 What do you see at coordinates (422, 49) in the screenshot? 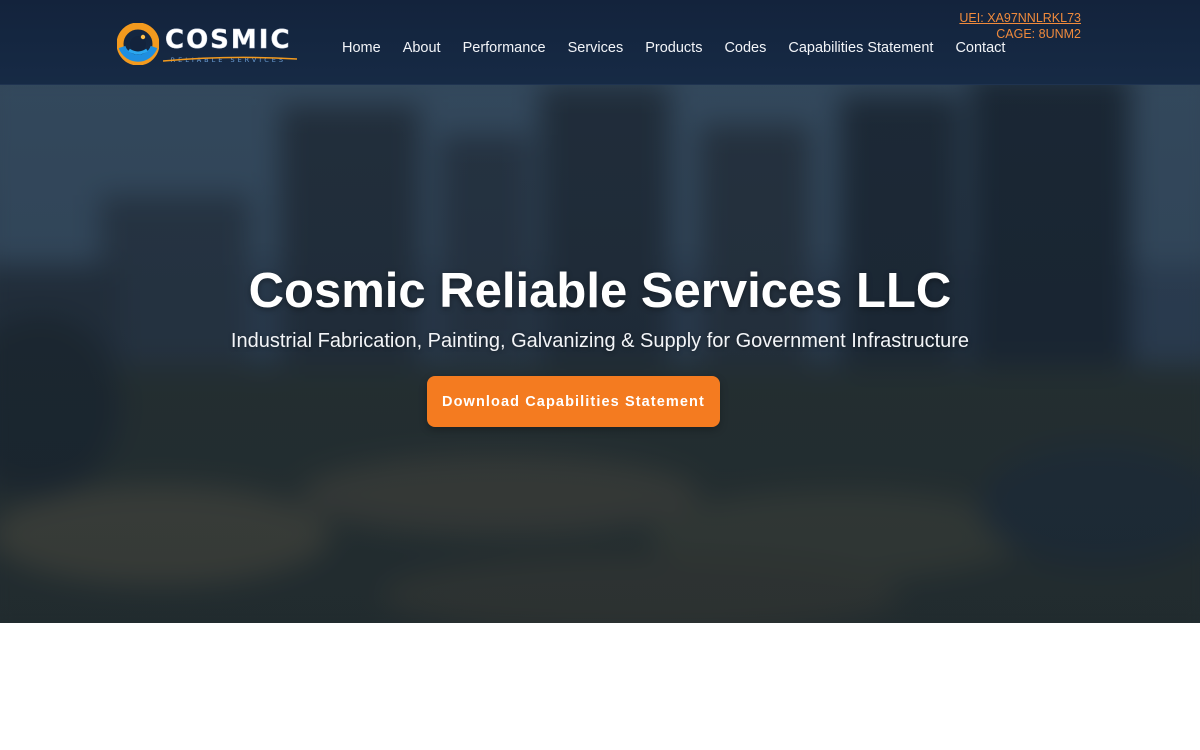
I see `nav-about: About` at bounding box center [422, 49].